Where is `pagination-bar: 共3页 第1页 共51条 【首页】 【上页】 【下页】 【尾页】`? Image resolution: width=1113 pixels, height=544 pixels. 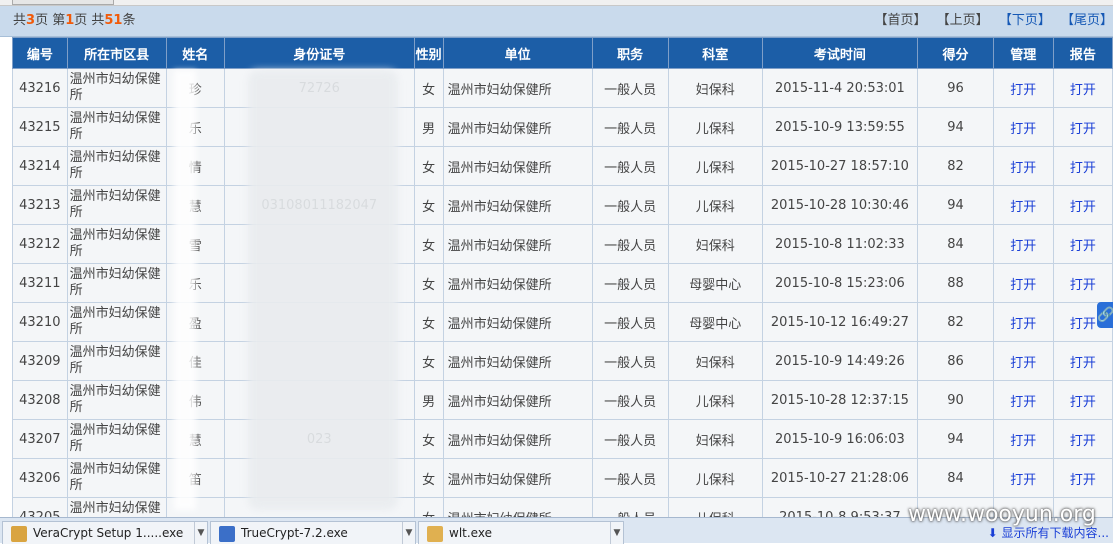
pagination-bar: 共3页 第1页 共51条 【首页】 【上页】 【下页】 【尾页】 is located at coordinates (556, 21).